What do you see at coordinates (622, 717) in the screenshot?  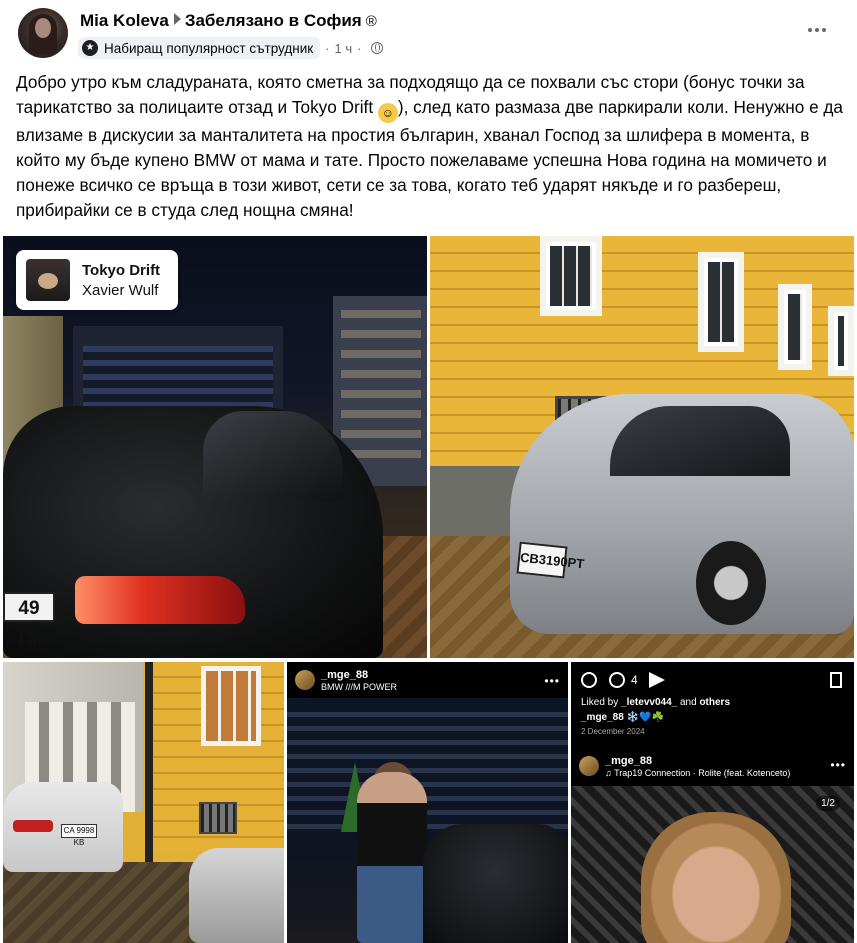 I see `caption: _mge_88 ❄️💙☘️` at bounding box center [622, 717].